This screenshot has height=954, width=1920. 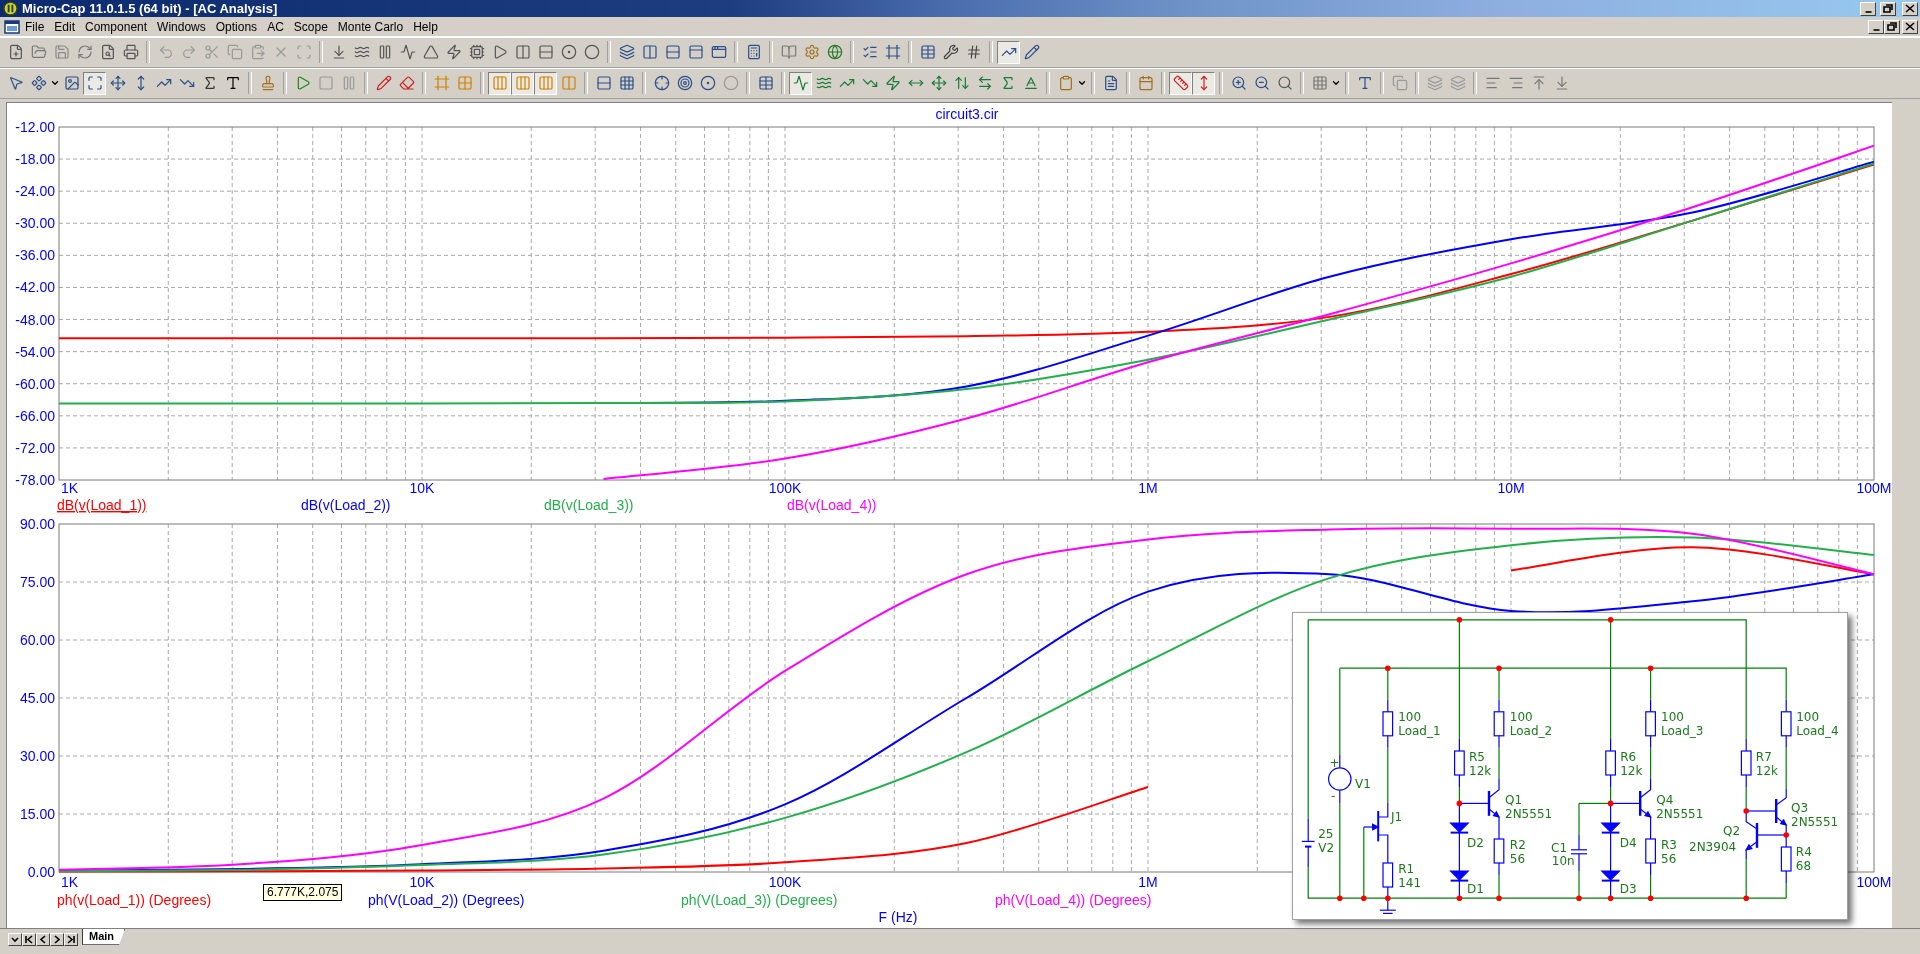 I want to click on menu-item: Help, so click(x=425, y=26).